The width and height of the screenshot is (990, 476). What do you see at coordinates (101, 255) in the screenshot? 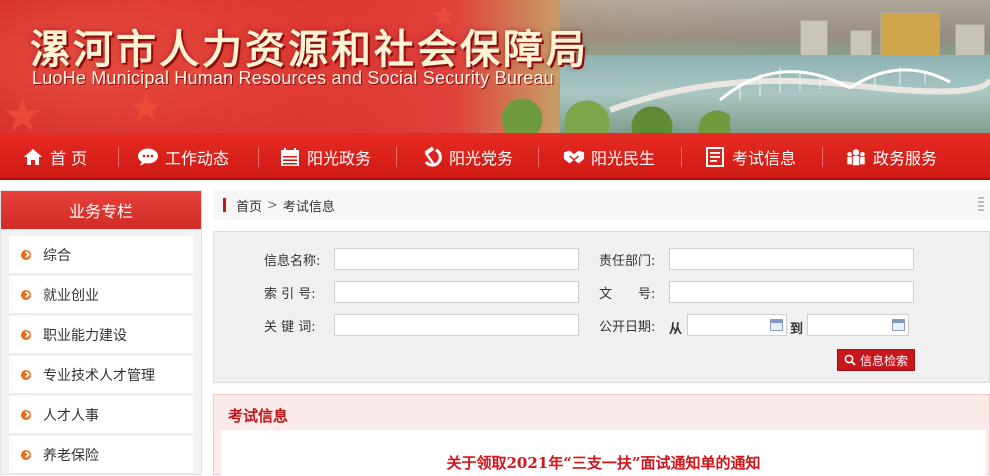
I see `sidebar-item-general: 综合` at bounding box center [101, 255].